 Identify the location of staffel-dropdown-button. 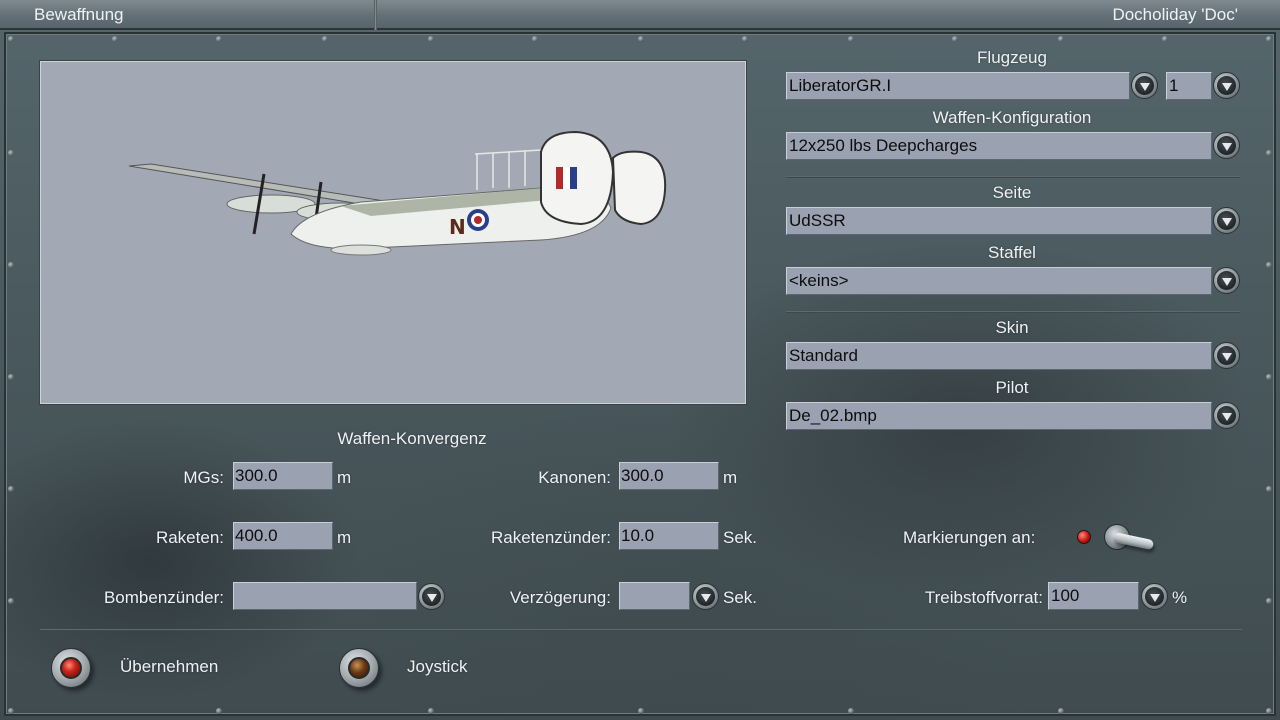
(1226, 280).